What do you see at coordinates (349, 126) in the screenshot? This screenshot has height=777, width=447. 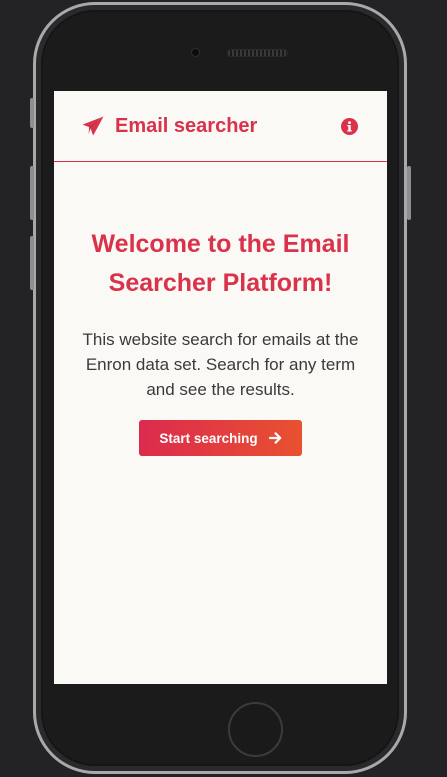 I see `info-circle-icon` at bounding box center [349, 126].